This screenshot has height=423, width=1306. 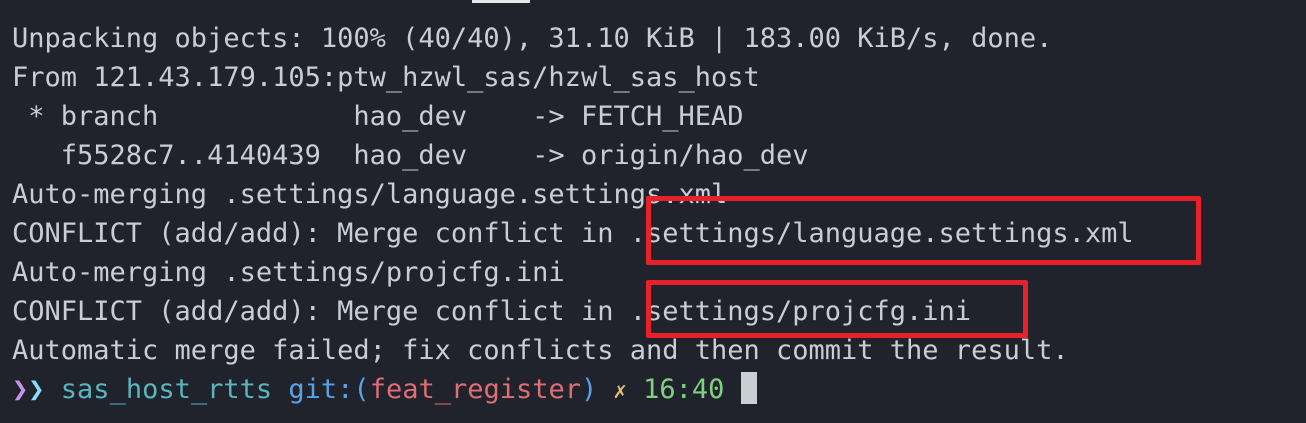 I want to click on prompt-arrow-icon: ❯, so click(x=20, y=389).